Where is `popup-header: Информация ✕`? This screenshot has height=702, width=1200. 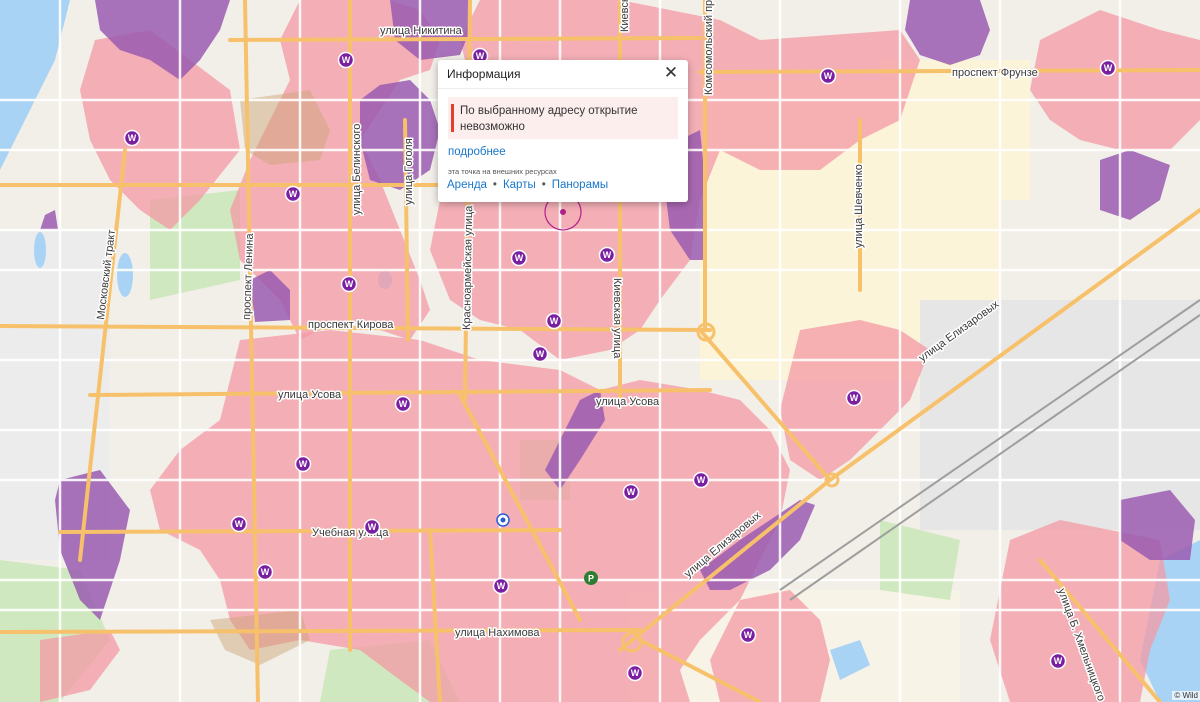
popup-header: Информация ✕ is located at coordinates (563, 74).